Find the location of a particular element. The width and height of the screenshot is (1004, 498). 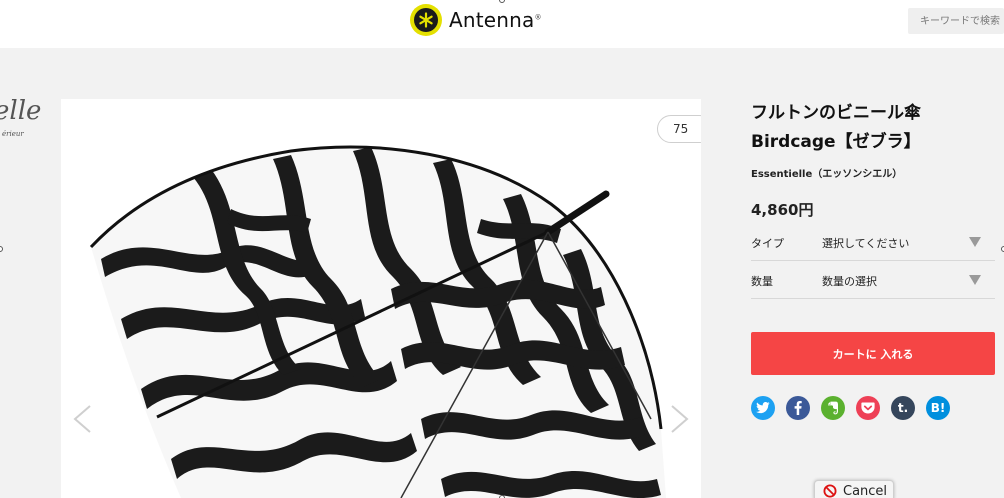

twitter-icon is located at coordinates (763, 408).